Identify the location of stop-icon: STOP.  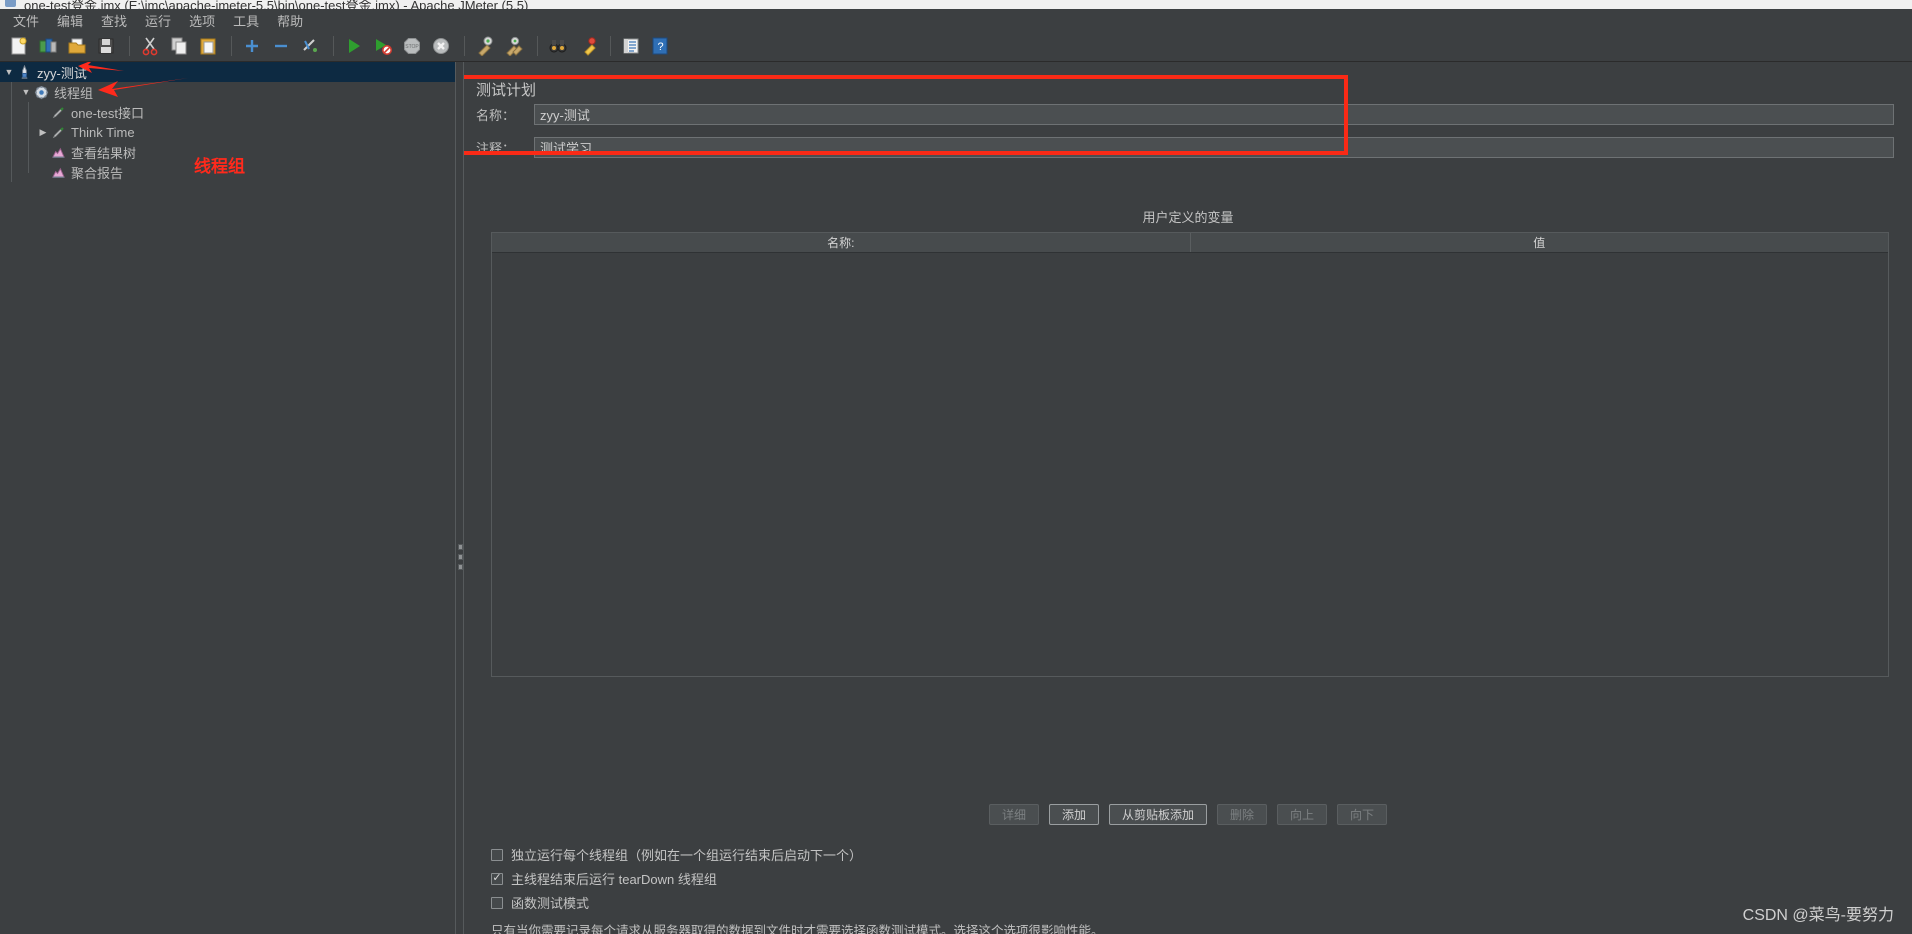
(412, 46).